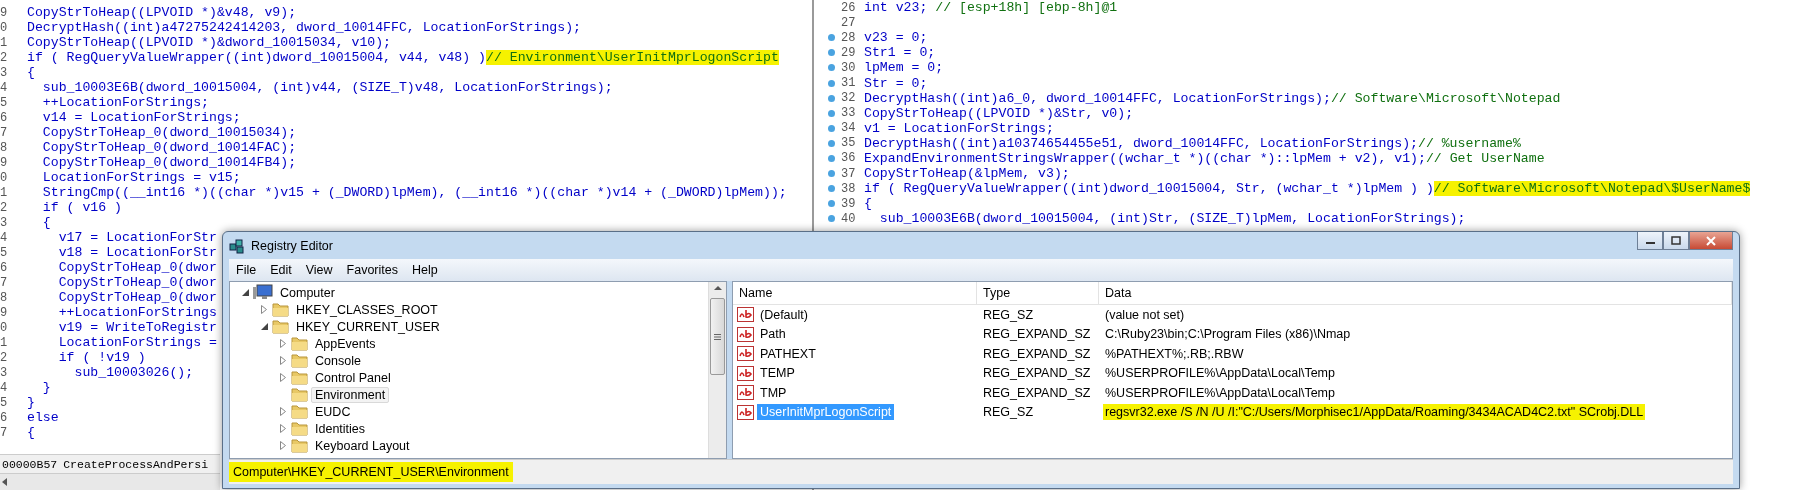 The image size is (1812, 490). I want to click on line-number: 38, so click(849, 188).